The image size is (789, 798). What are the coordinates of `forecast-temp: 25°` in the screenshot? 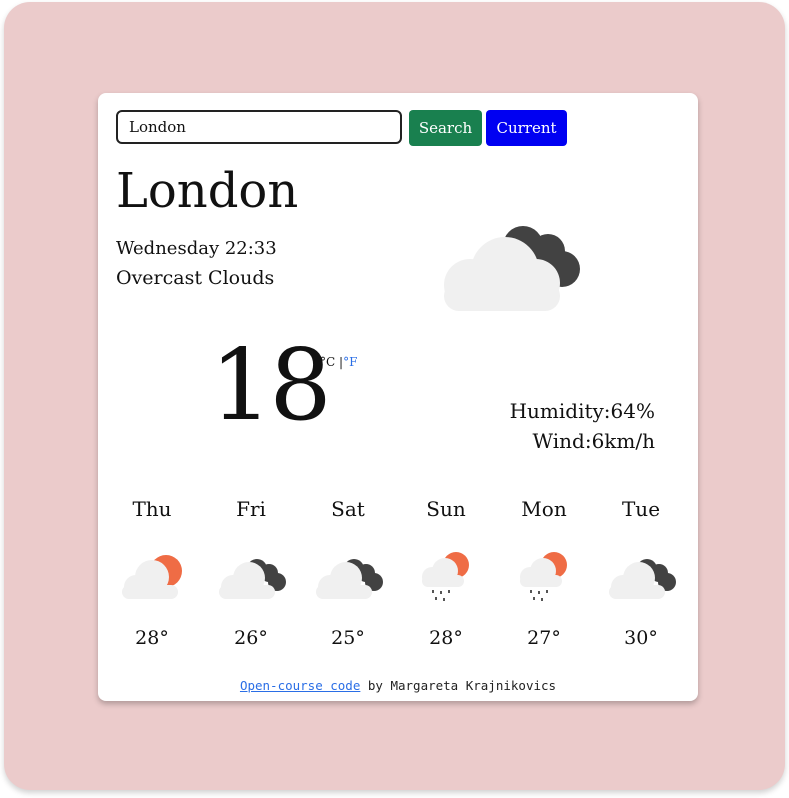 It's located at (348, 638).